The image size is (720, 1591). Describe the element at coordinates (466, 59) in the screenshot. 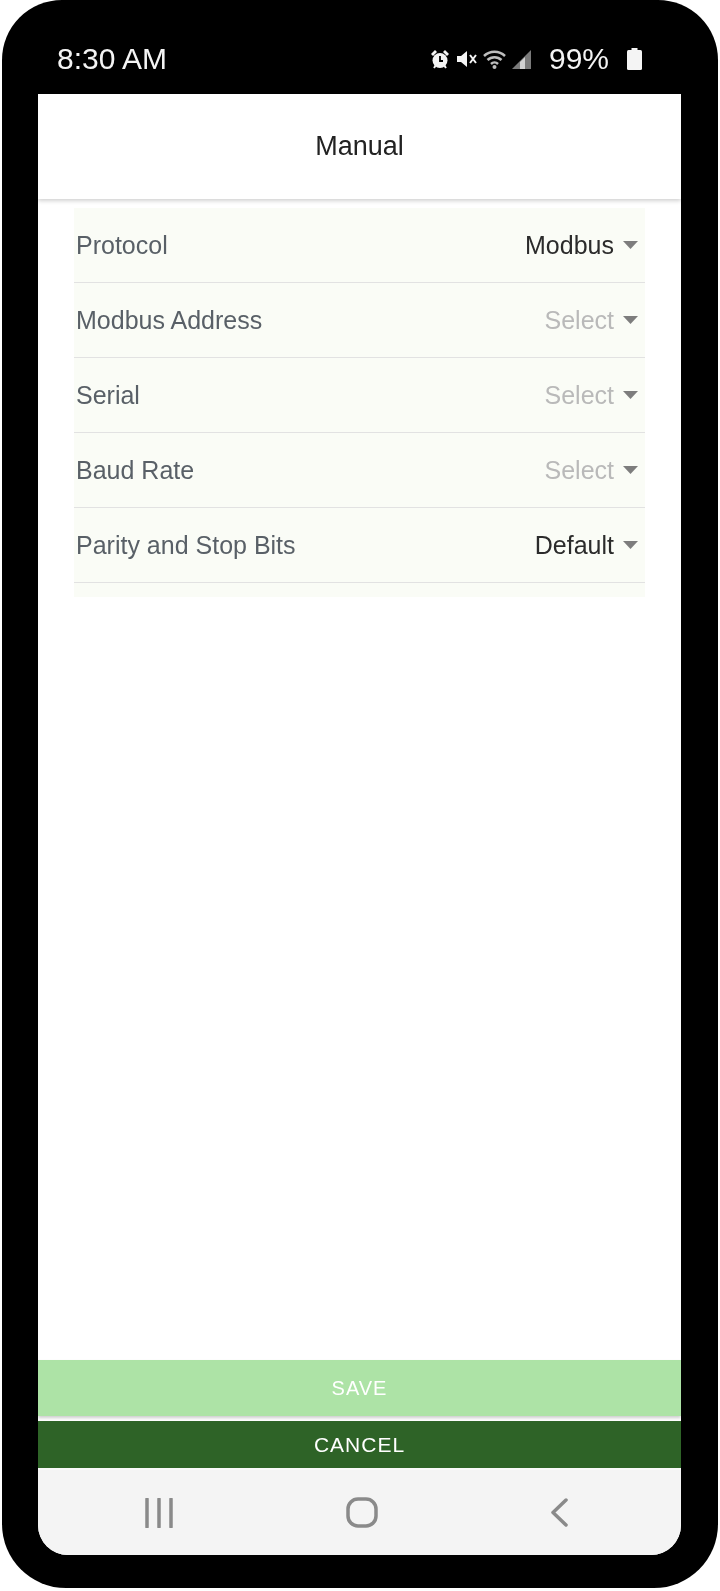

I see `mute-icon` at that location.